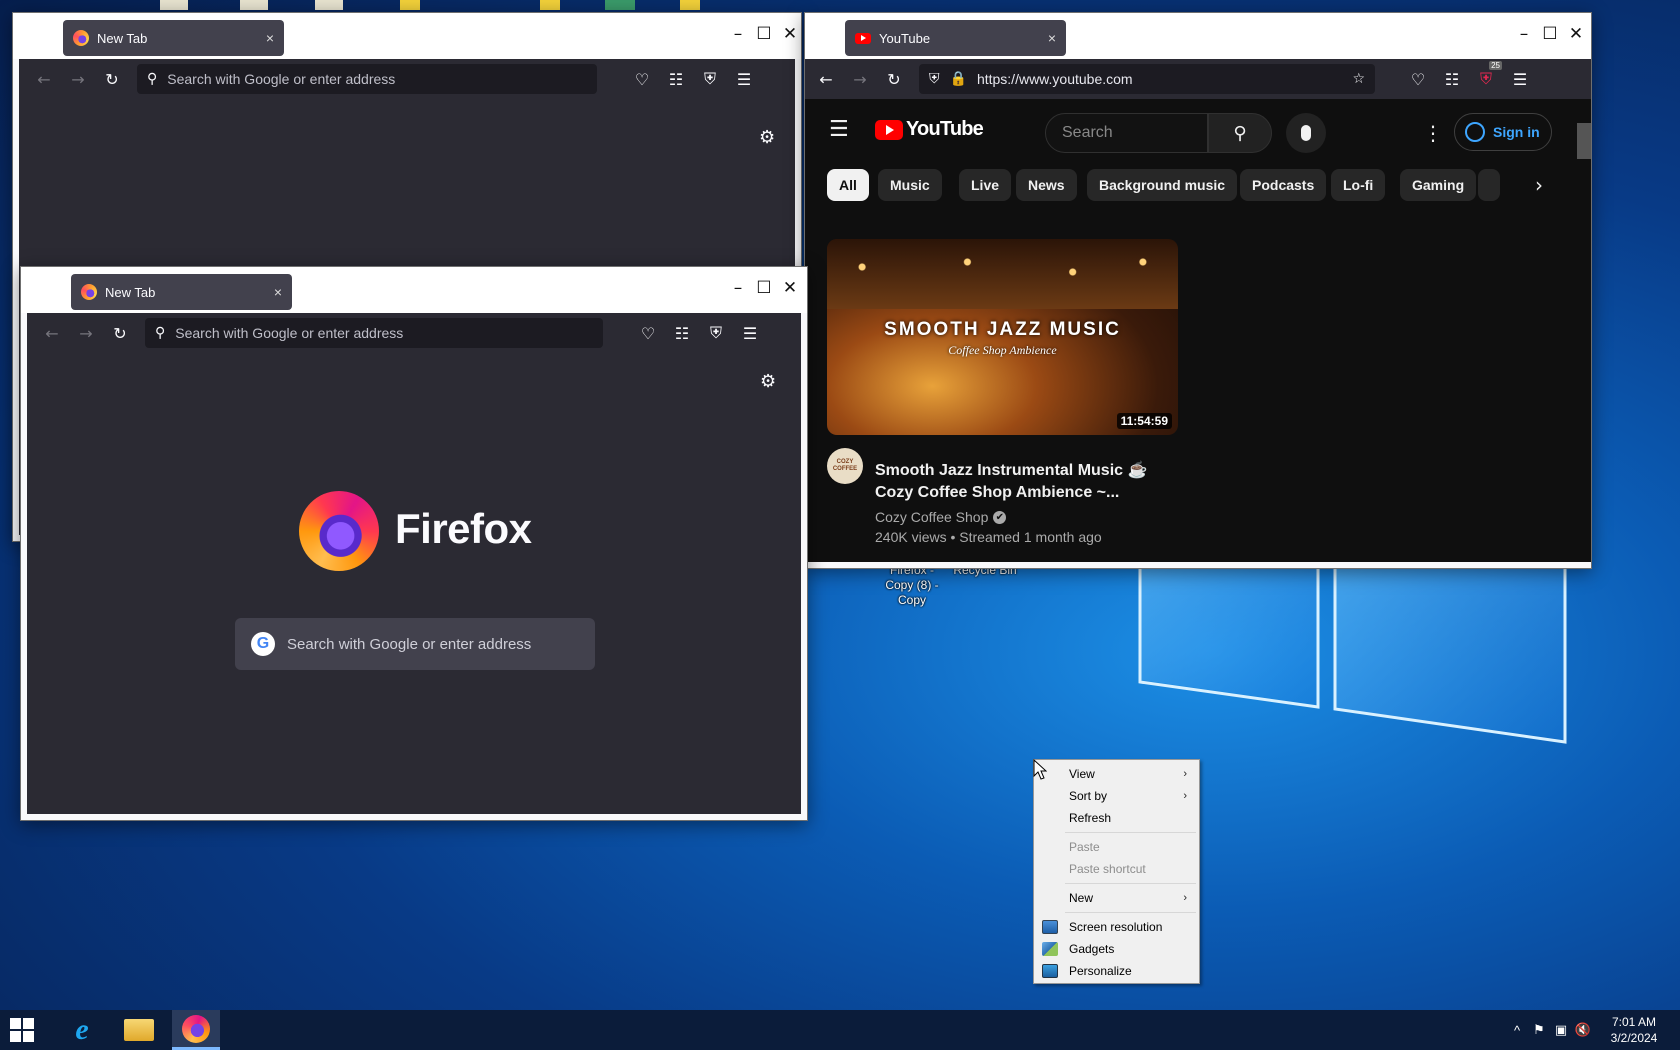 This screenshot has height=1050, width=1680. Describe the element at coordinates (1584, 141) in the screenshot. I see `scrollbar-thumb` at that location.